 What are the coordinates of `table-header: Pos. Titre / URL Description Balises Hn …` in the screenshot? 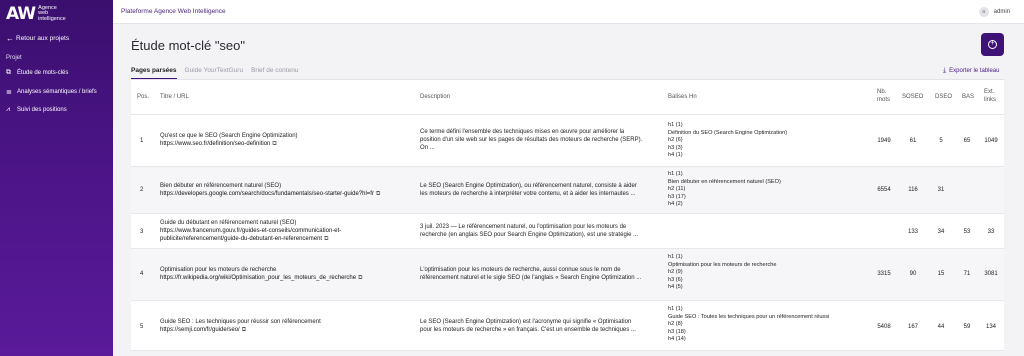 It's located at (567, 97).